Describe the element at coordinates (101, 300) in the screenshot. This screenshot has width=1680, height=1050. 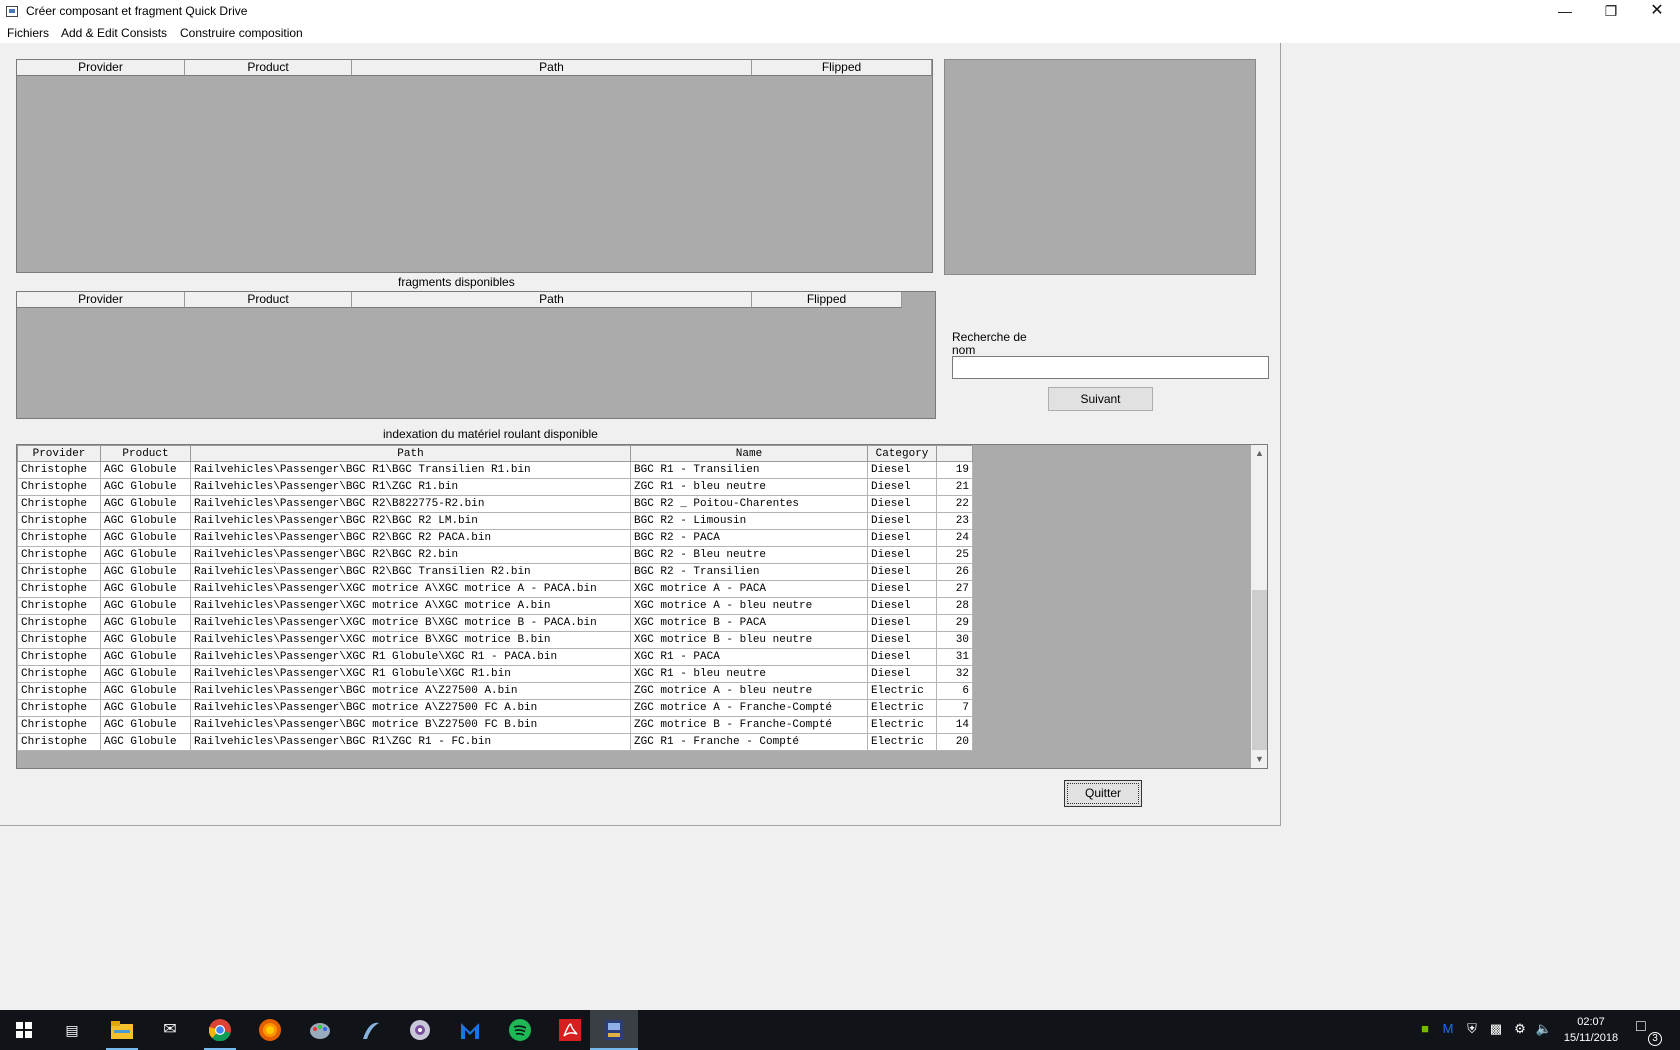
I see `fragments-header-provider: Provider` at that location.